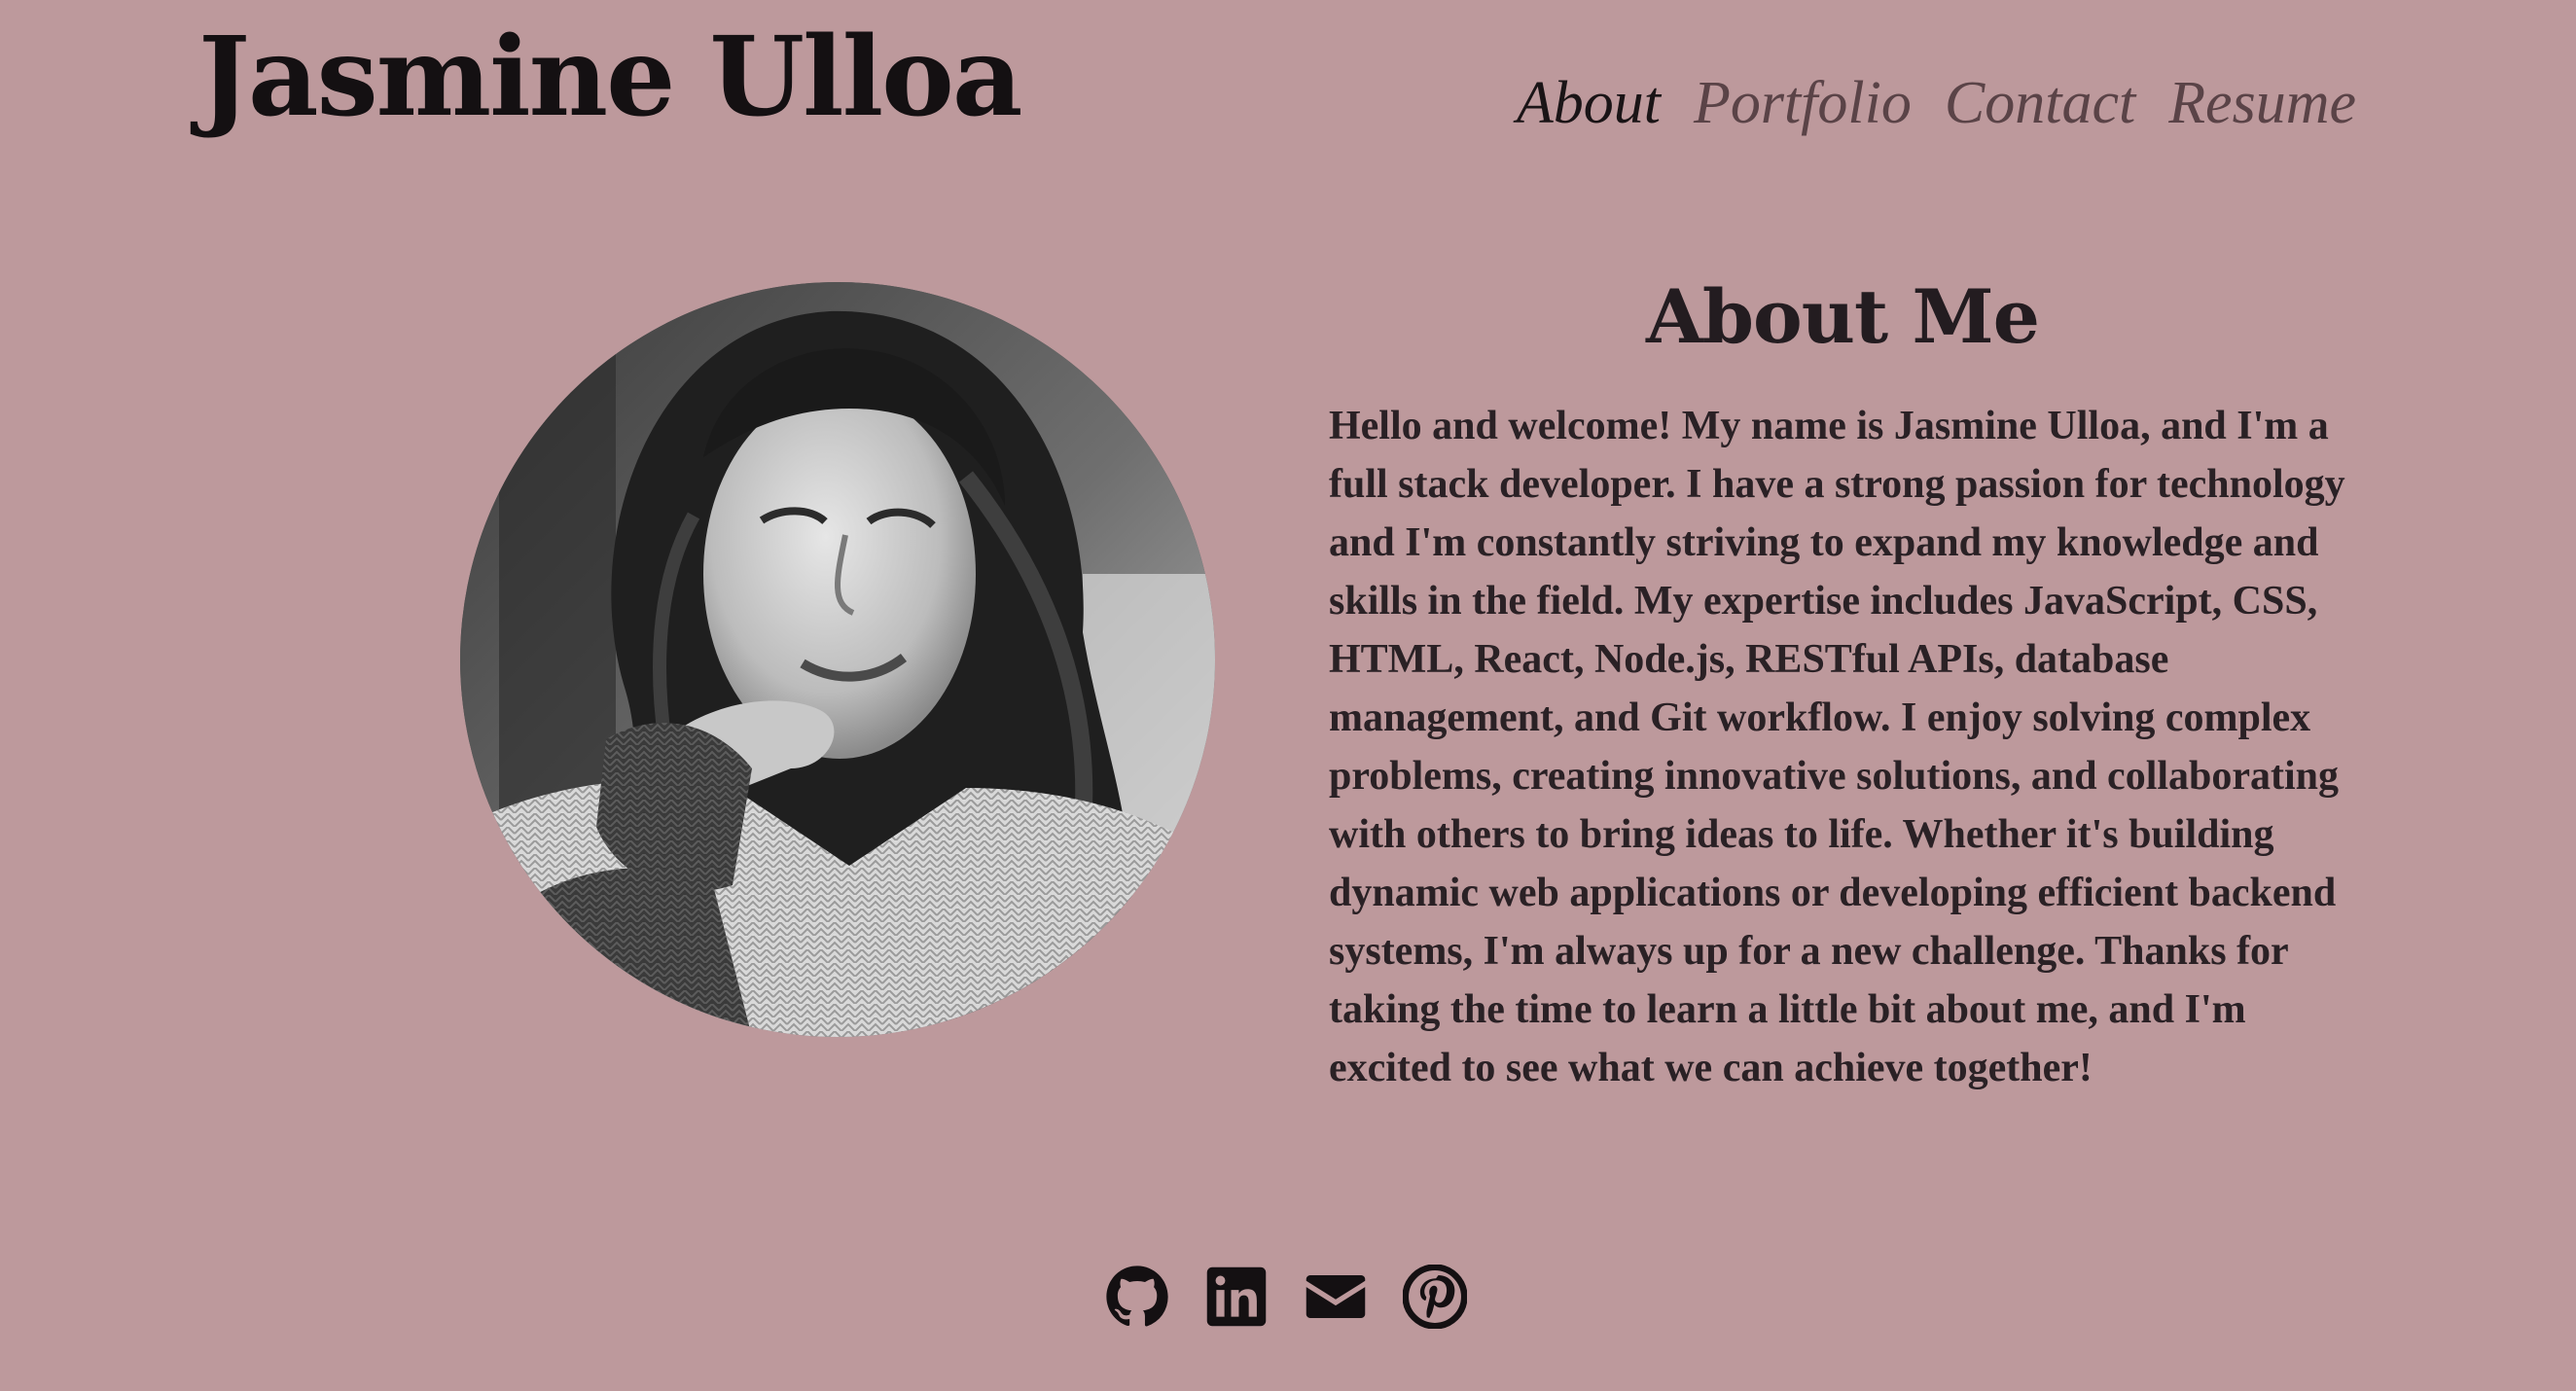 The width and height of the screenshot is (2576, 1391). I want to click on email-icon, so click(1336, 1296).